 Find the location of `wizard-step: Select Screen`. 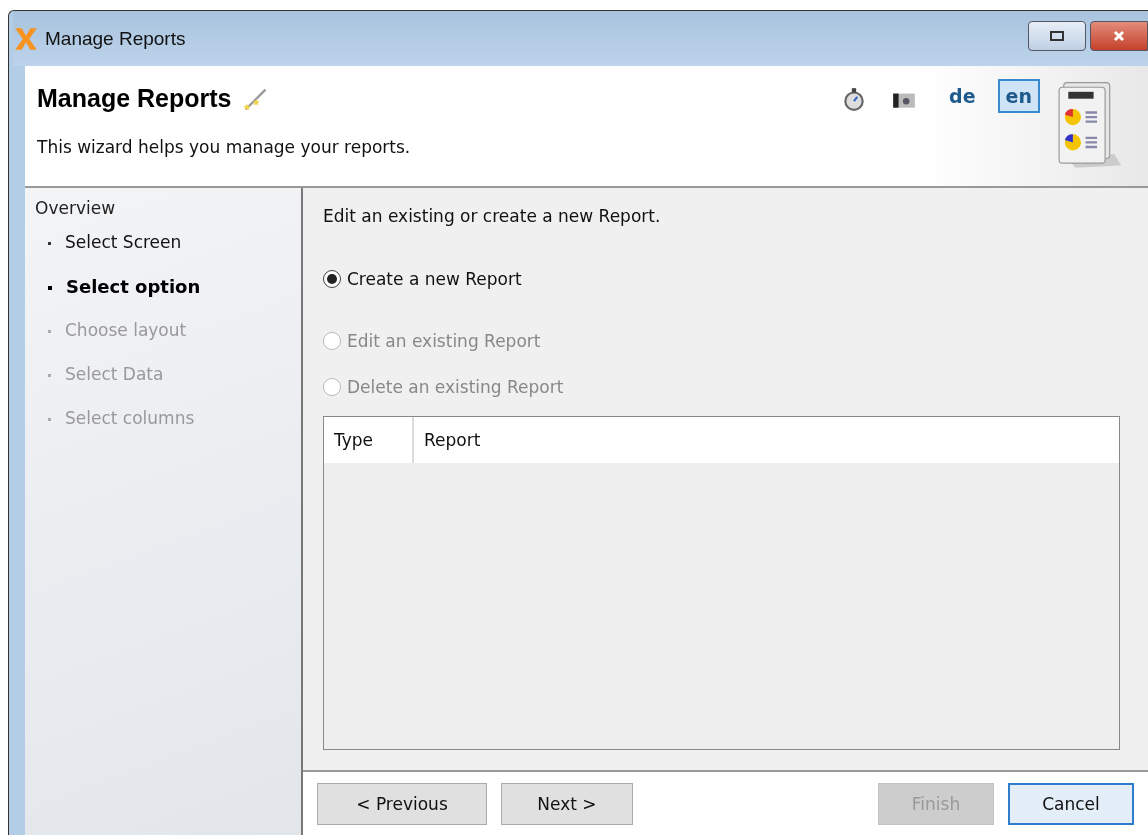

wizard-step: Select Screen is located at coordinates (123, 242).